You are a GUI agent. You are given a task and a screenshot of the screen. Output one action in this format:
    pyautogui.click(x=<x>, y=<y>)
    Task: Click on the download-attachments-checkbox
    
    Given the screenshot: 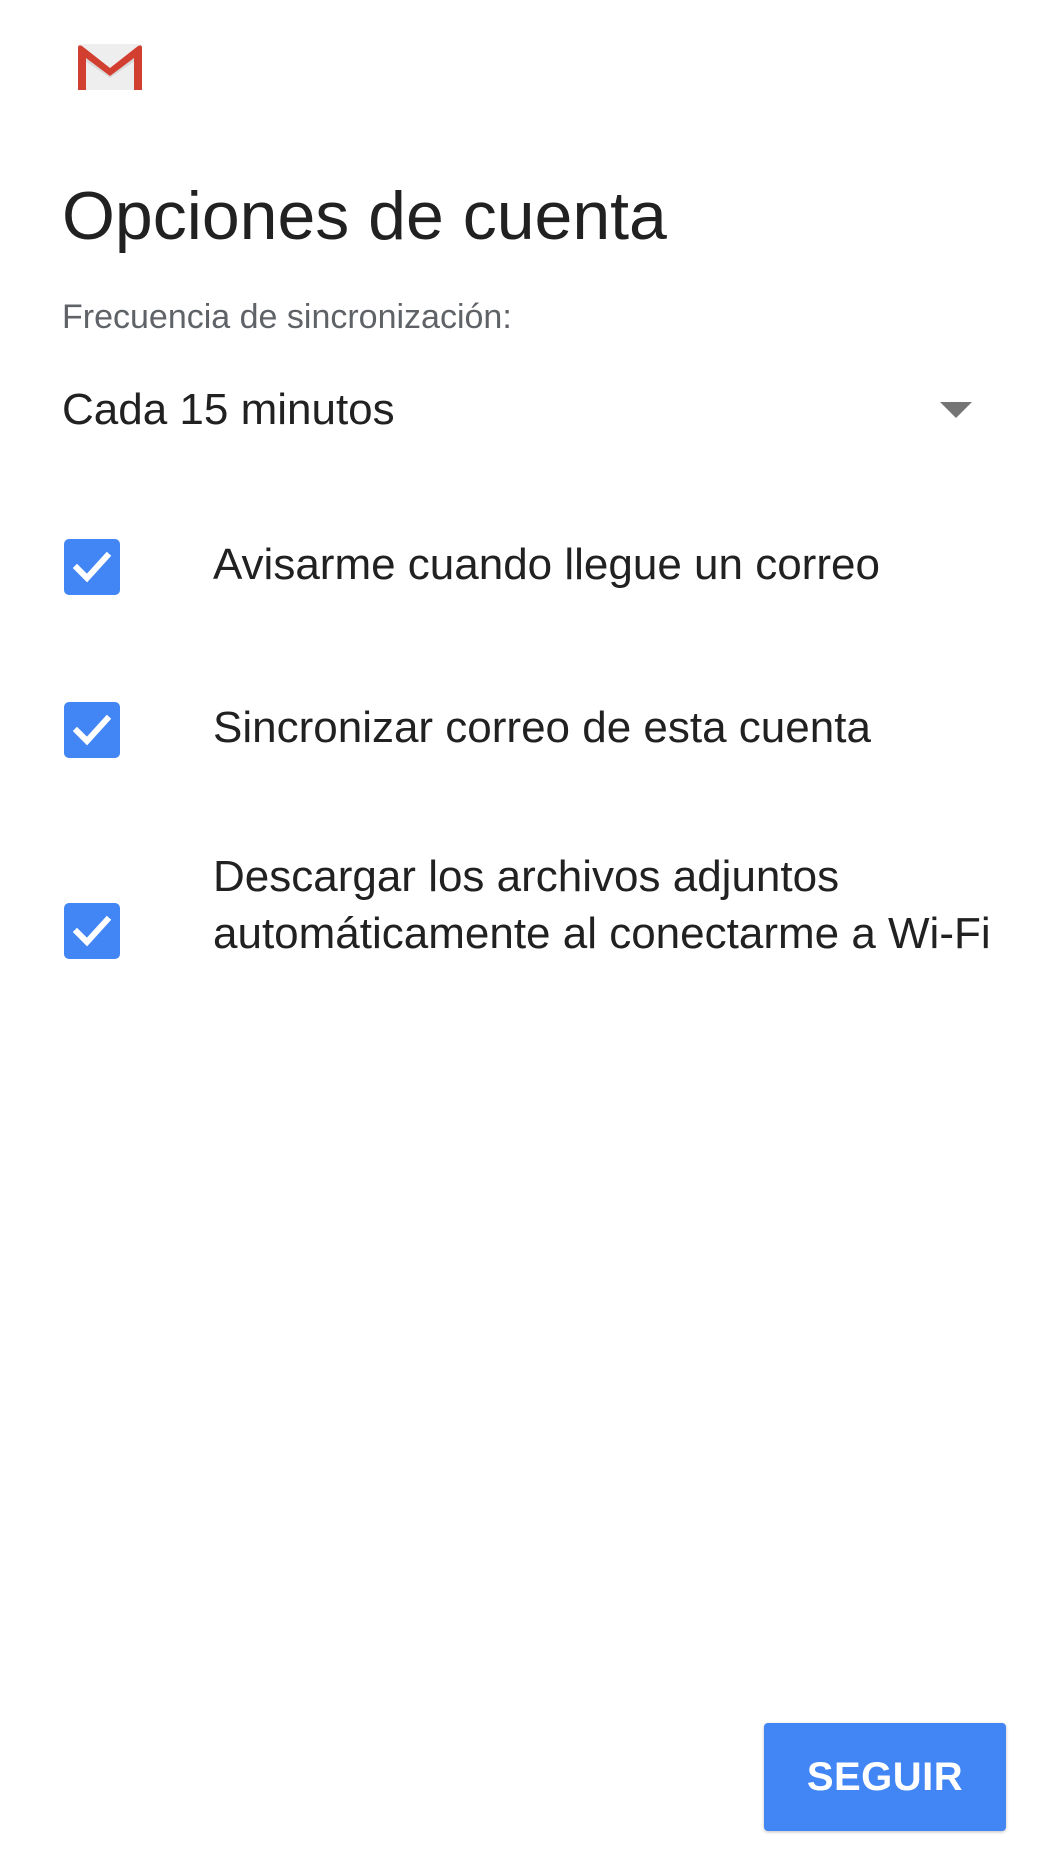 What is the action you would take?
    pyautogui.click(x=92, y=931)
    